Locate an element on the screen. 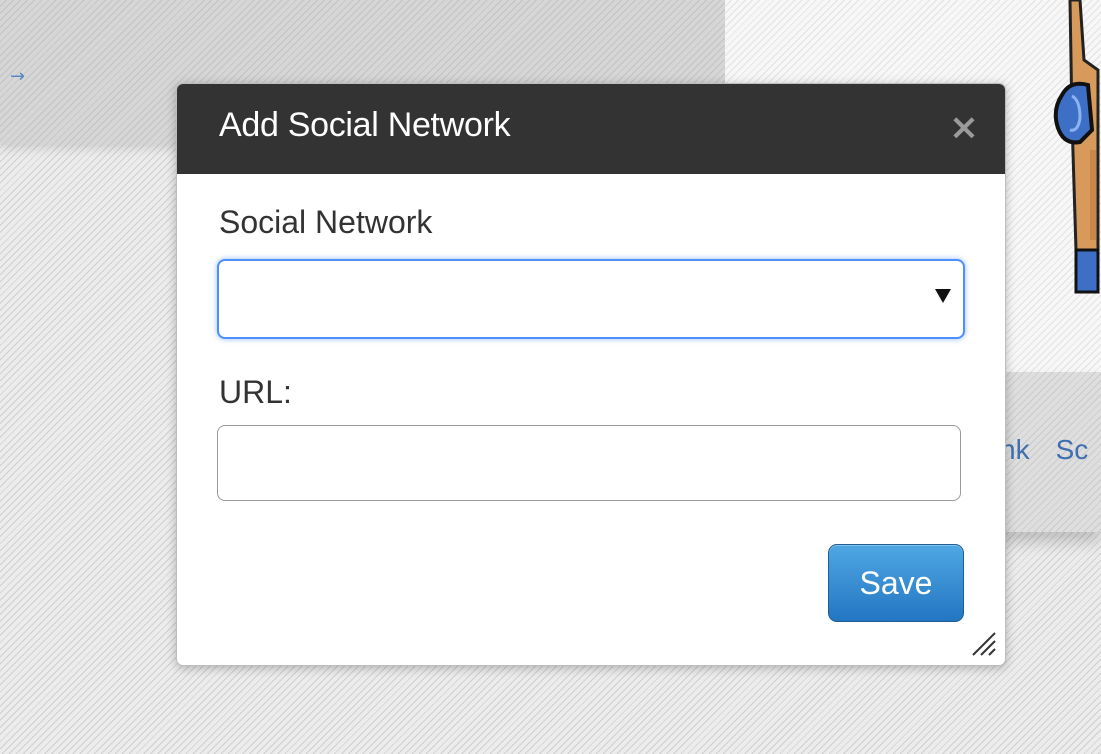  close-icon: × is located at coordinates (964, 128).